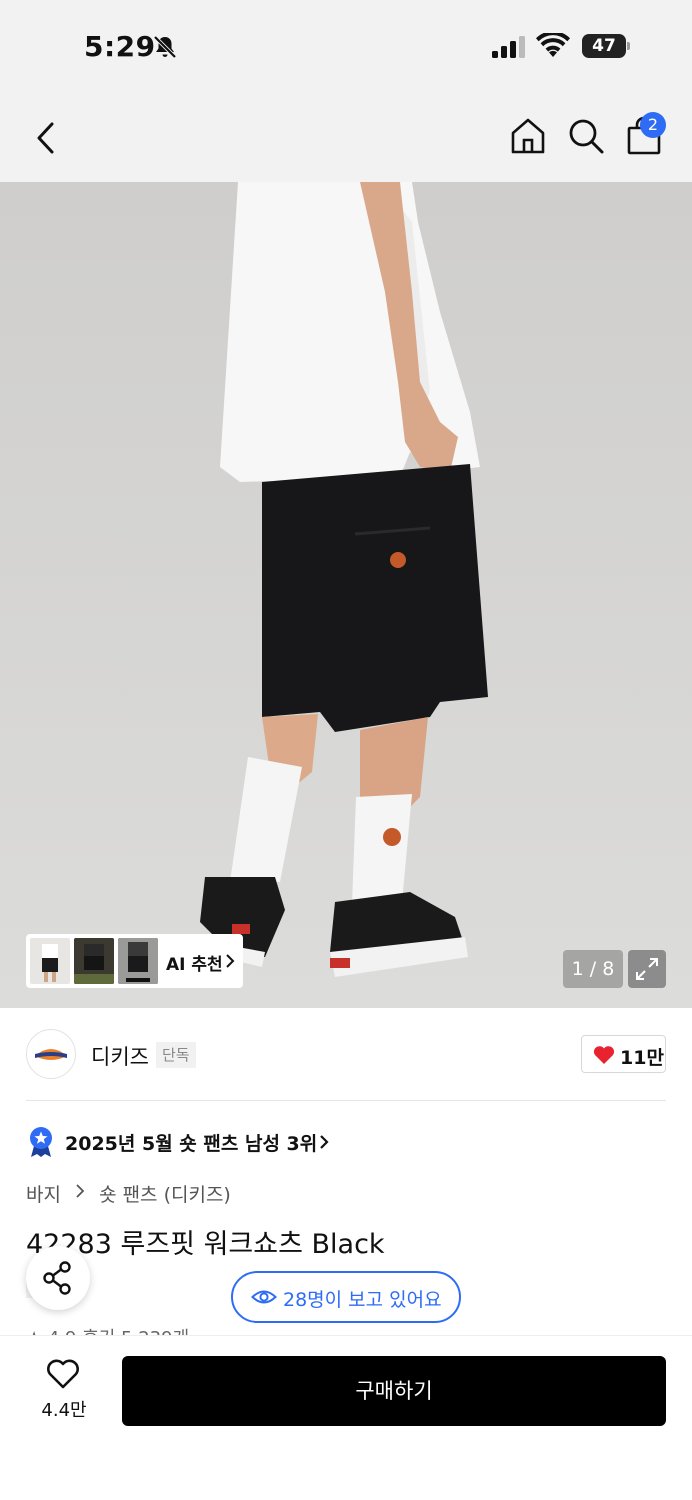 The width and height of the screenshot is (692, 1500). I want to click on home-icon, so click(528, 136).